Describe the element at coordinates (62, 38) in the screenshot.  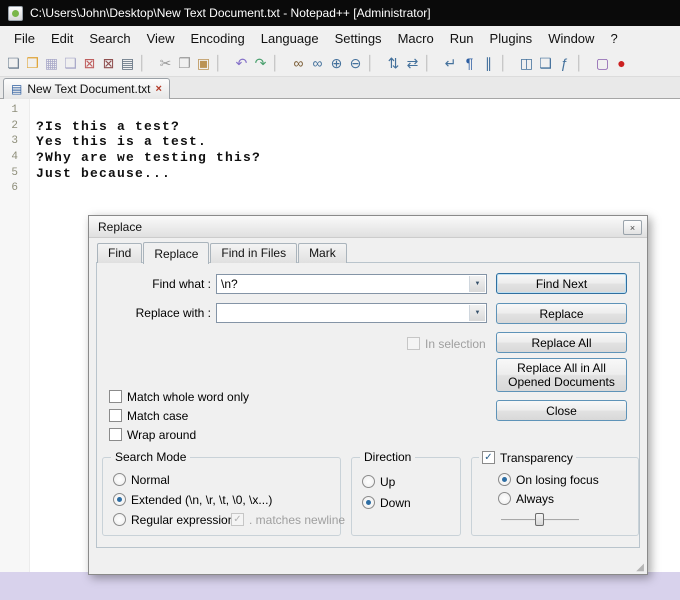
I see `menu-edit: Edit` at that location.